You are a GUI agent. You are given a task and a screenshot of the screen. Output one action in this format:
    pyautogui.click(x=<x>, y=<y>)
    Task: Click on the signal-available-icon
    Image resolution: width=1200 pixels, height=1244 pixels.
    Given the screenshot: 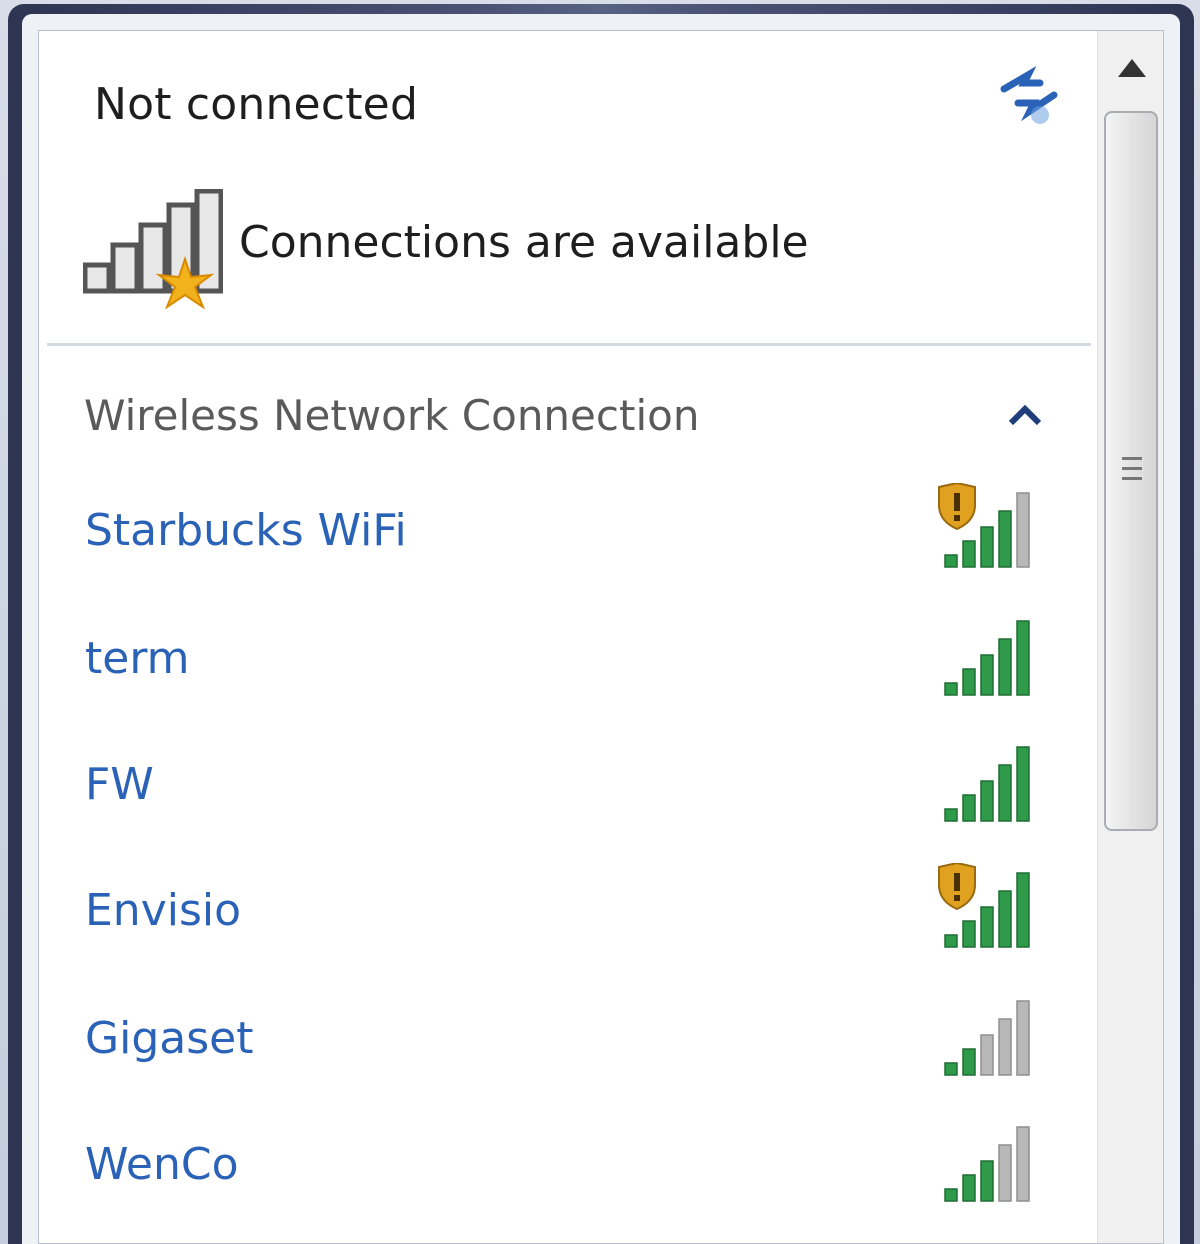 What is the action you would take?
    pyautogui.click(x=153, y=249)
    